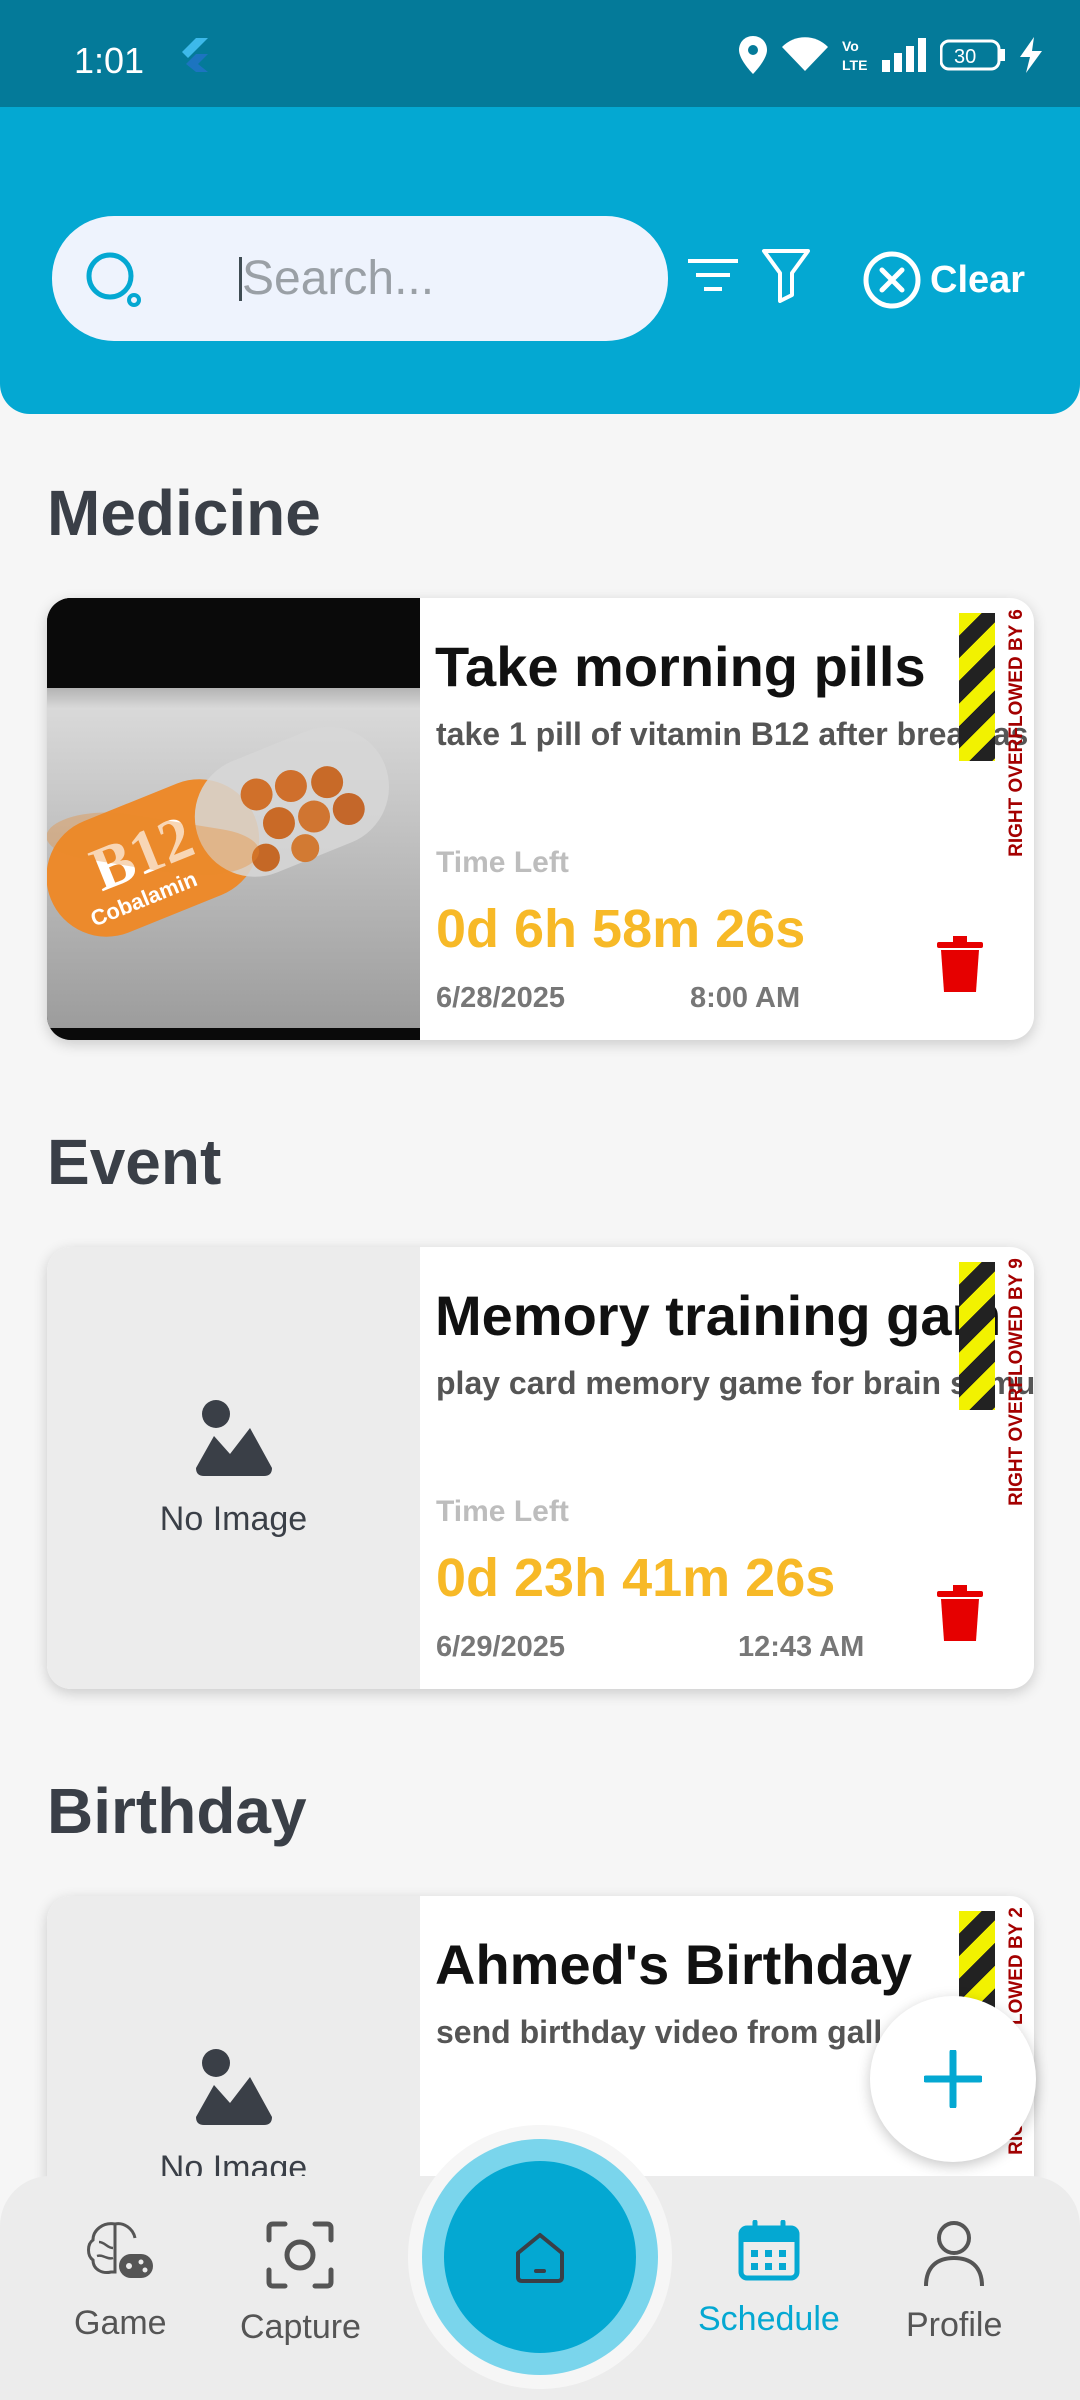 The width and height of the screenshot is (1080, 2400). I want to click on nav-item-capture: Capture, so click(300, 2283).